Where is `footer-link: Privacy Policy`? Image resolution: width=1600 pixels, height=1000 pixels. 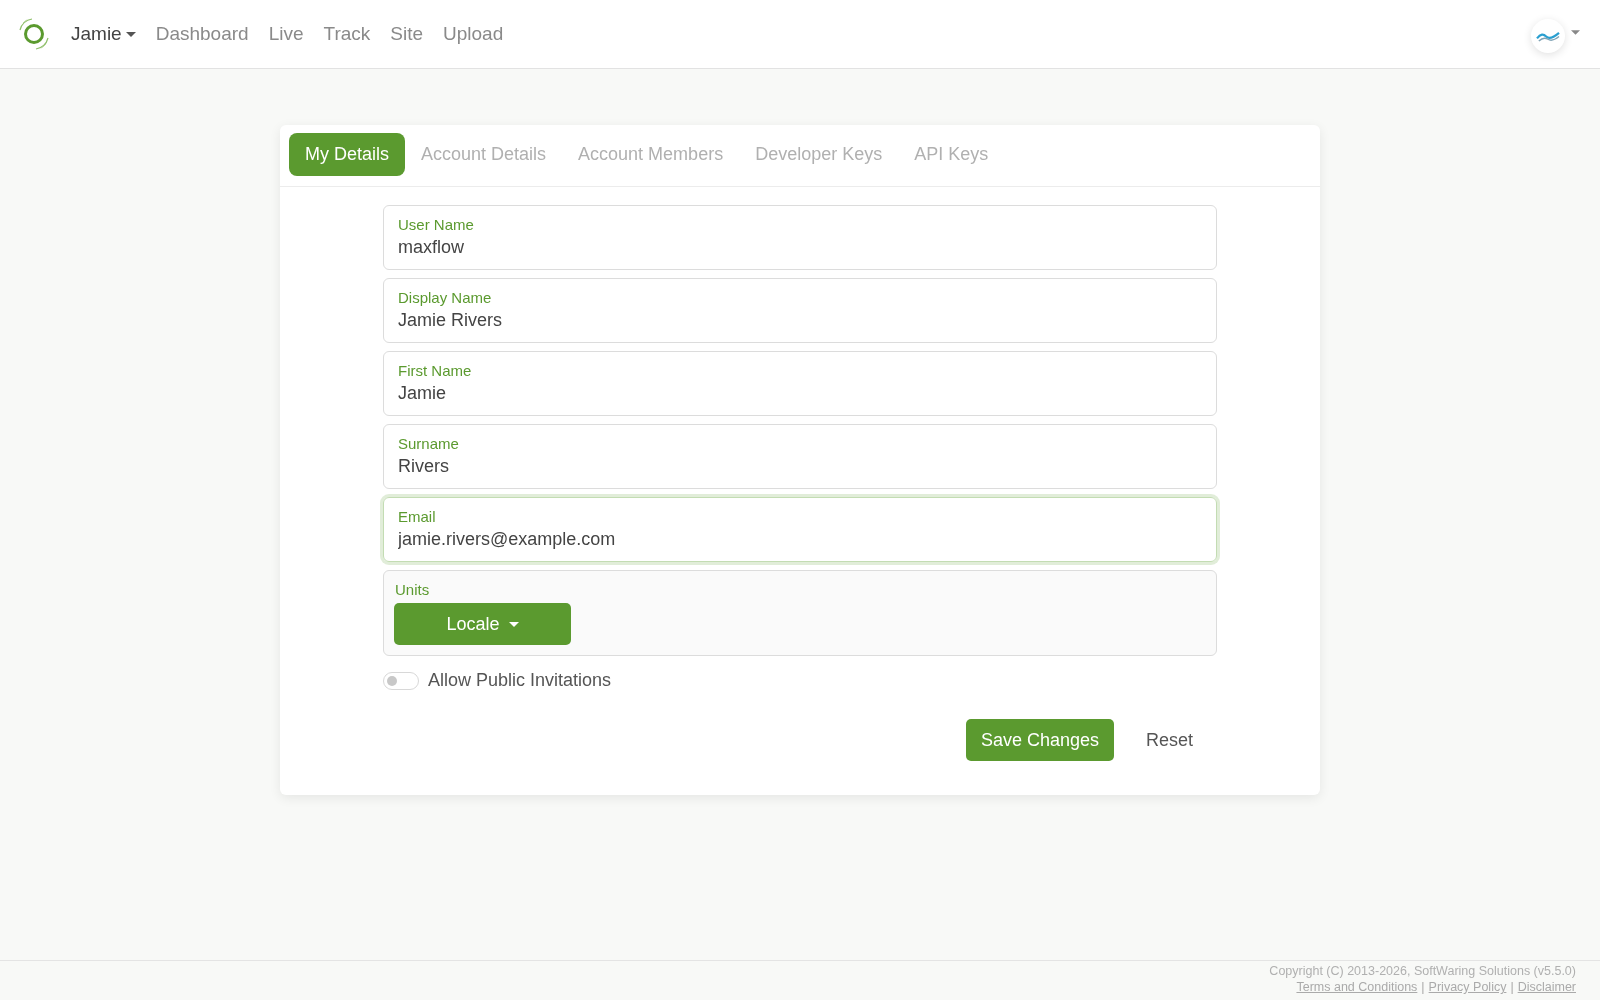 footer-link: Privacy Policy is located at coordinates (1467, 987).